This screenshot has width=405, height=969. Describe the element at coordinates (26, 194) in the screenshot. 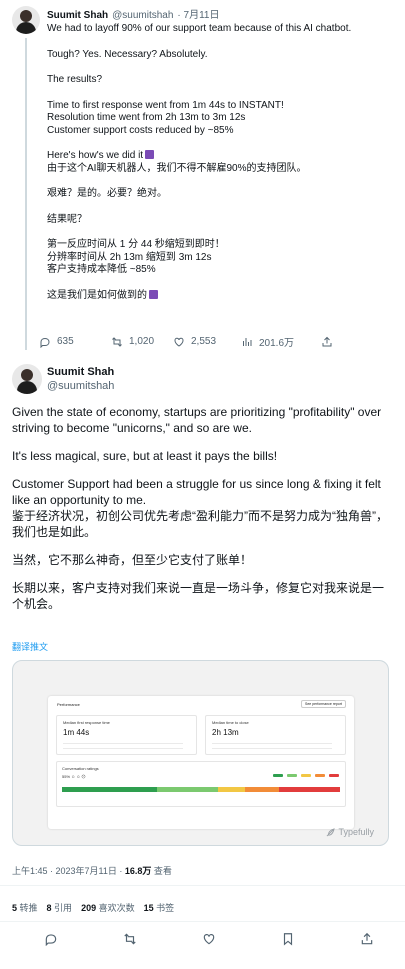

I see `thread-line` at that location.